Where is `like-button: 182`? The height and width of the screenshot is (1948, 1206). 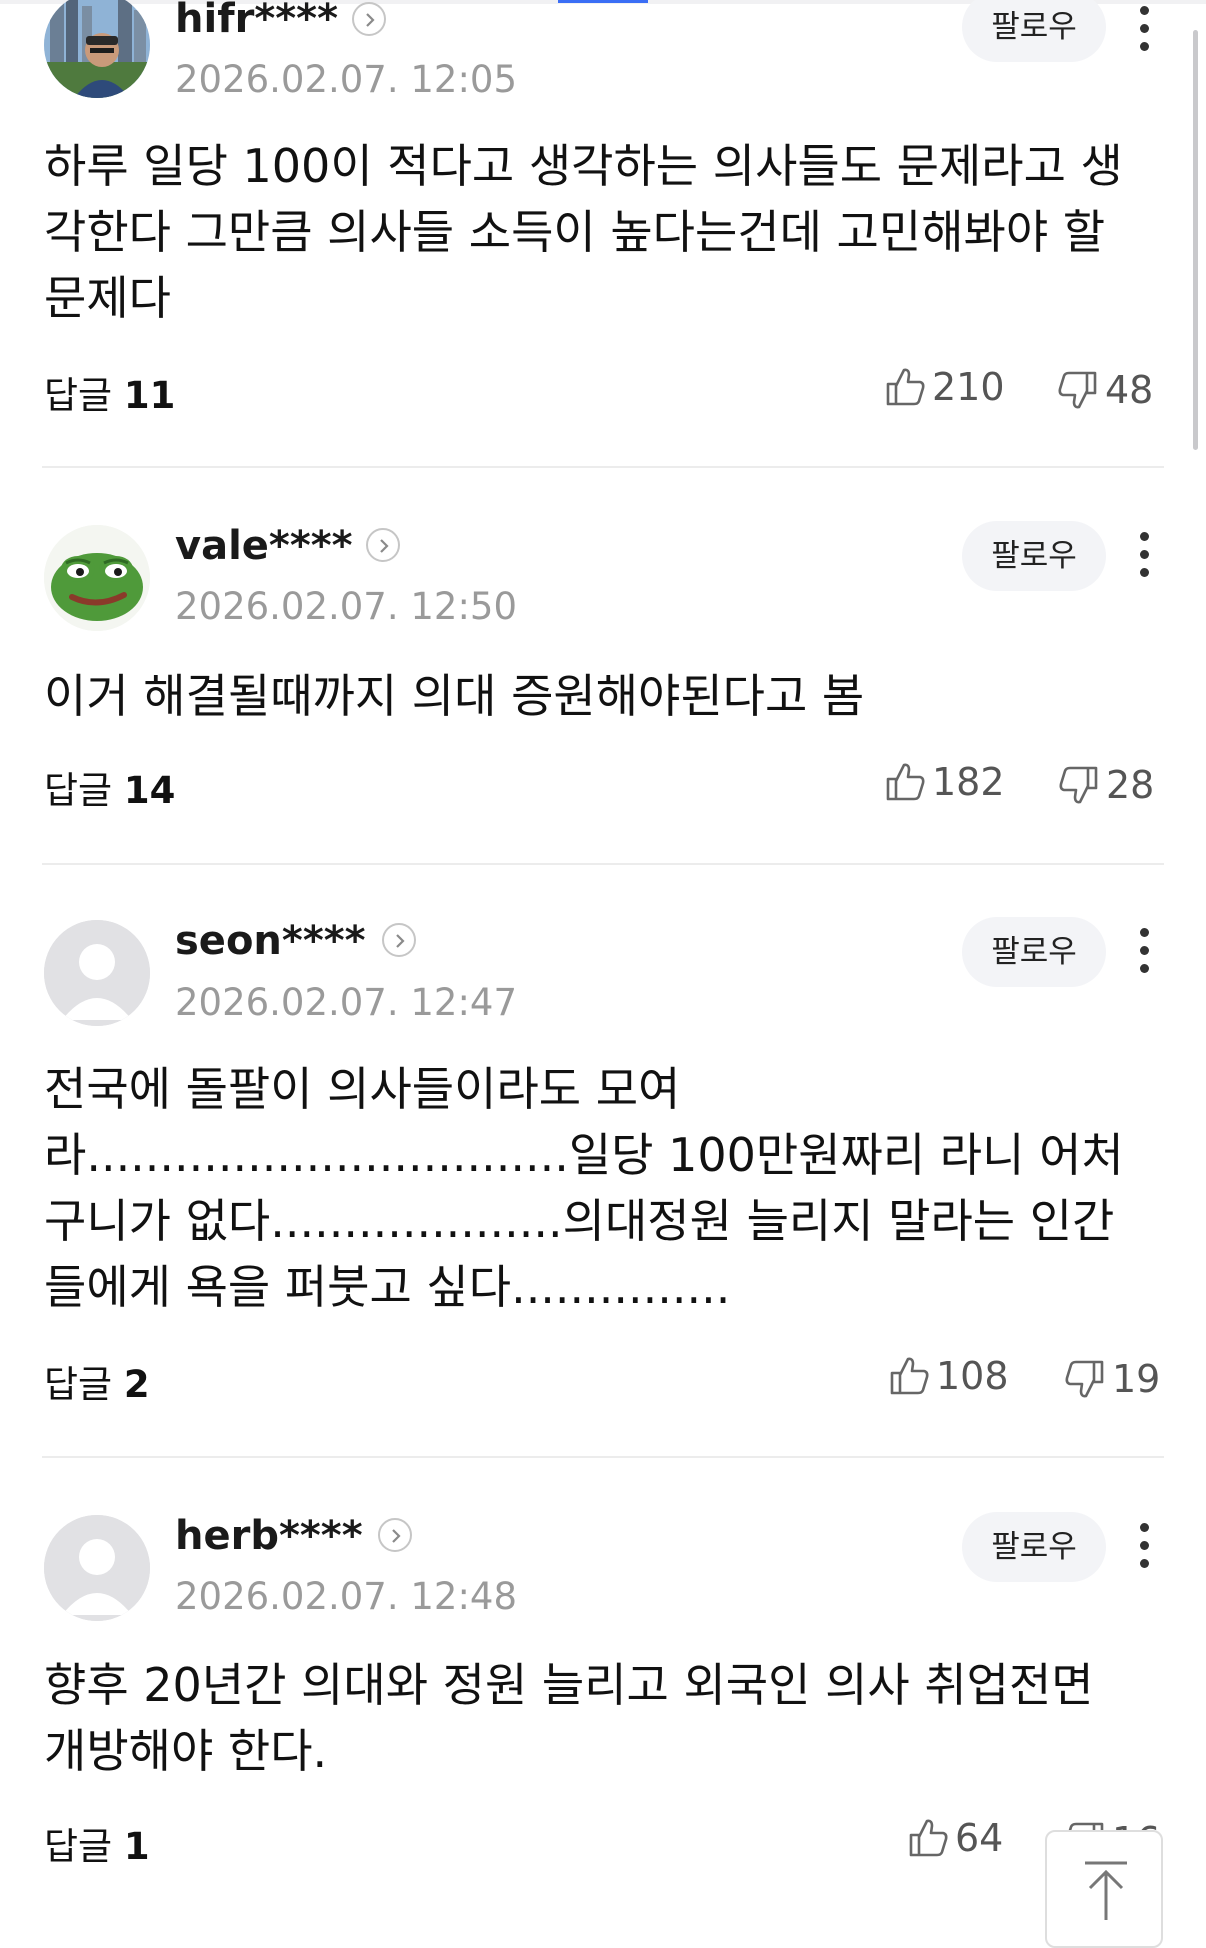 like-button: 182 is located at coordinates (944, 782).